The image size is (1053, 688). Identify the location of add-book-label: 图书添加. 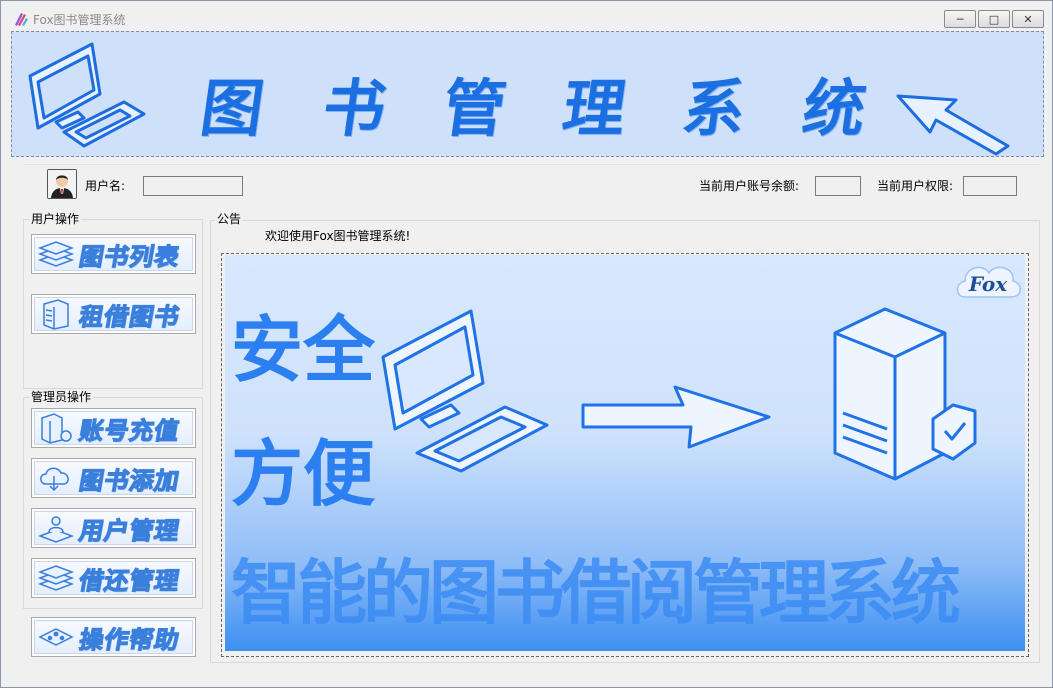
(129, 480).